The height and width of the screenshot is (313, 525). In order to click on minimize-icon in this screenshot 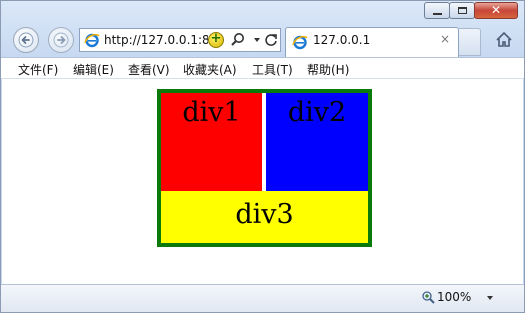, I will do `click(437, 14)`.